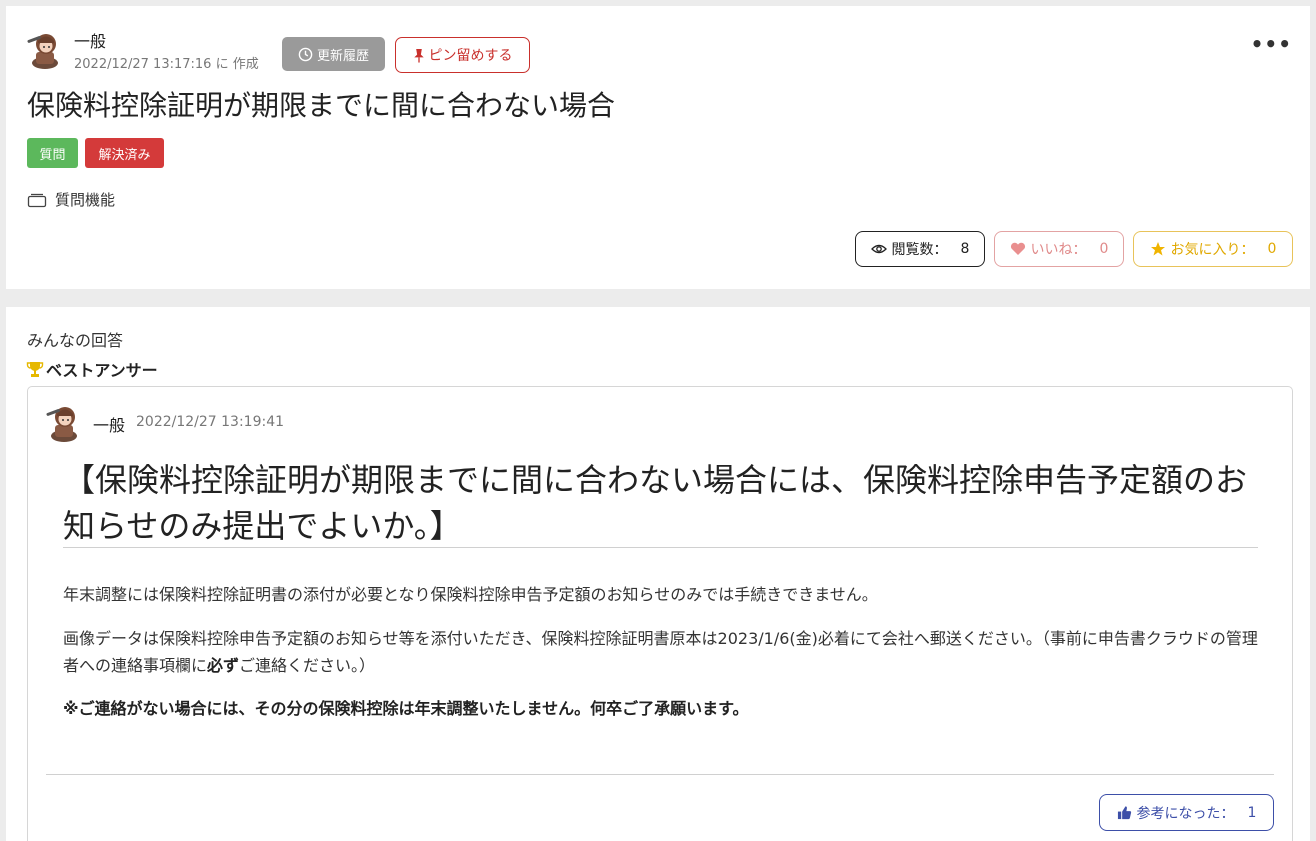  I want to click on author-avatar, so click(45, 50).